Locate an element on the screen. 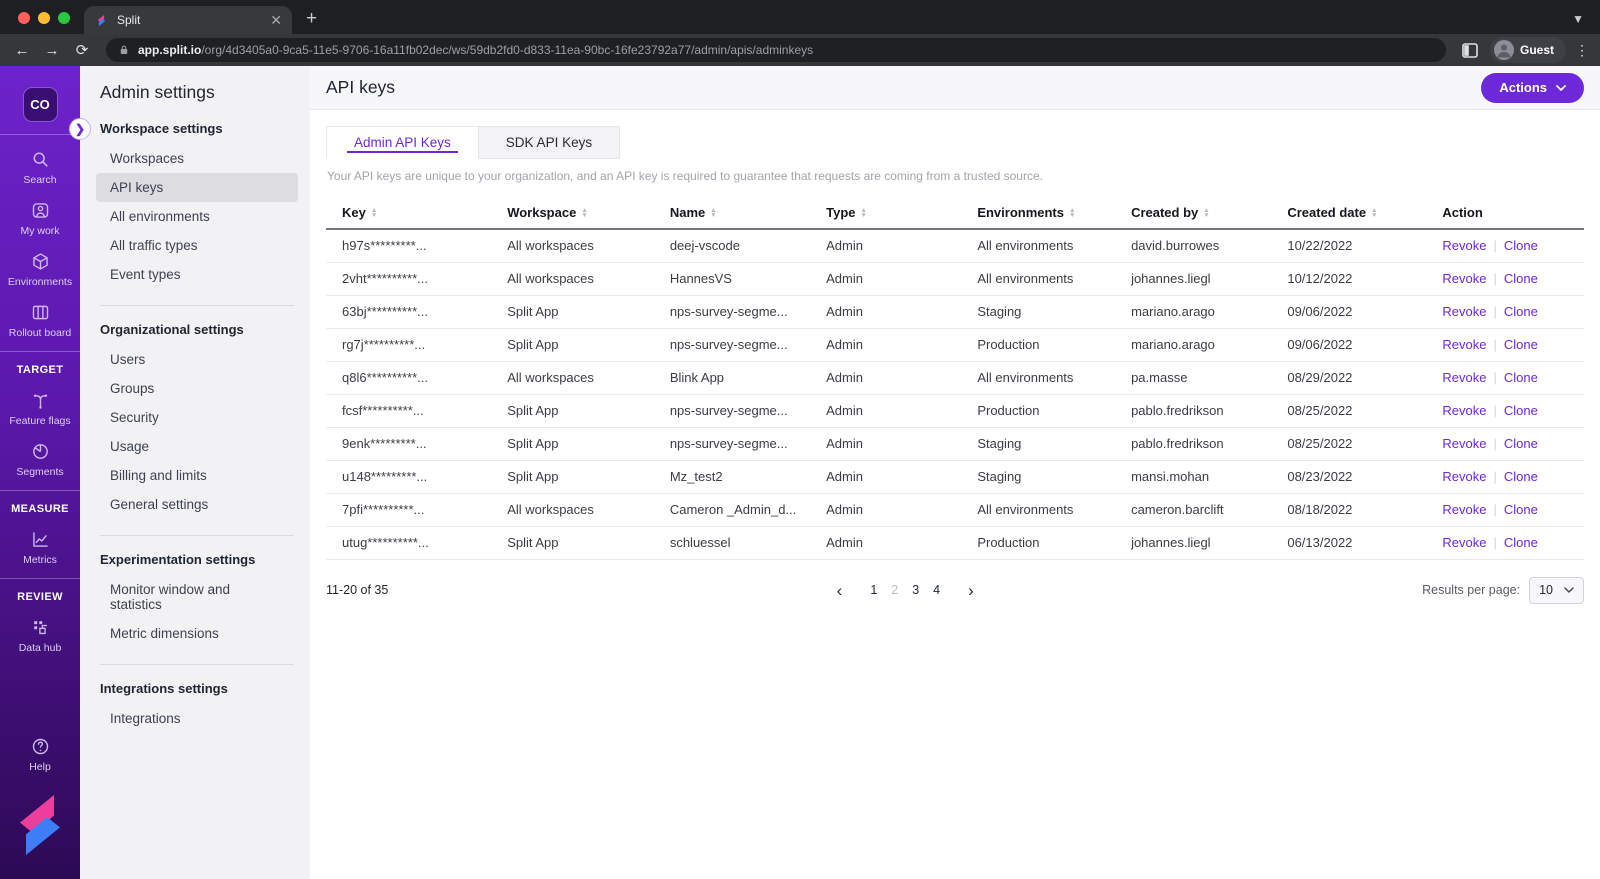 Image resolution: width=1600 pixels, height=879 pixels. actions-button: Actions is located at coordinates (1532, 87).